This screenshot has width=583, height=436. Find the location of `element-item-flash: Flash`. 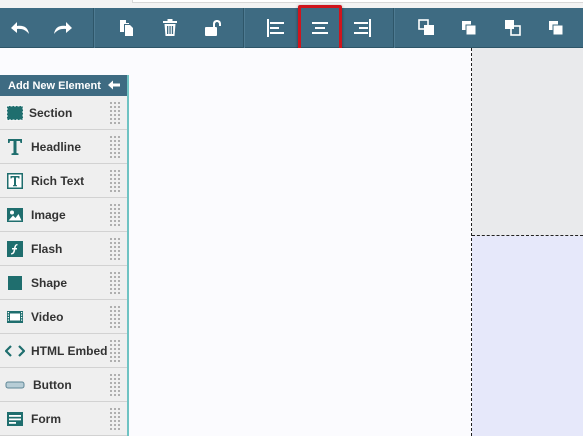

element-item-flash: Flash is located at coordinates (63, 249).